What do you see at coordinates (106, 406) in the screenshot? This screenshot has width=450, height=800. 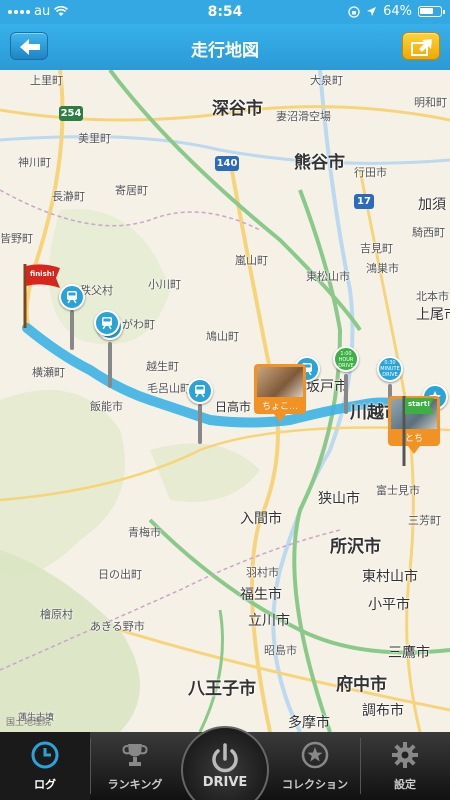 I see `place-label: 飯能市` at bounding box center [106, 406].